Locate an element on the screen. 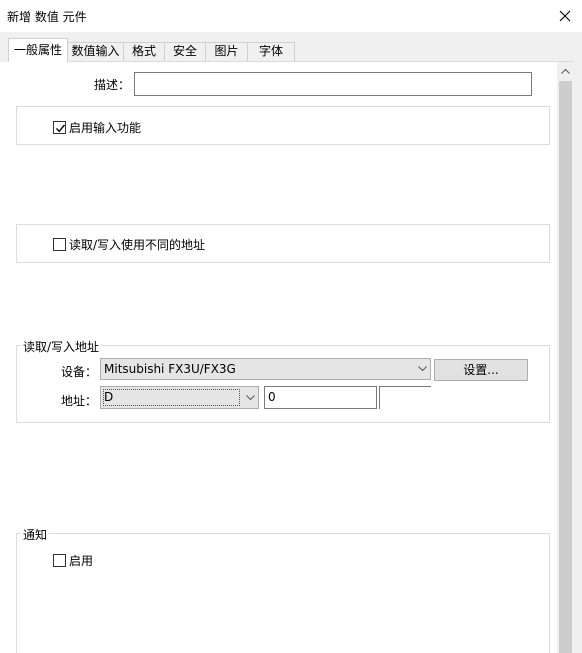 This screenshot has width=582, height=653. address-extra-field is located at coordinates (405, 397).